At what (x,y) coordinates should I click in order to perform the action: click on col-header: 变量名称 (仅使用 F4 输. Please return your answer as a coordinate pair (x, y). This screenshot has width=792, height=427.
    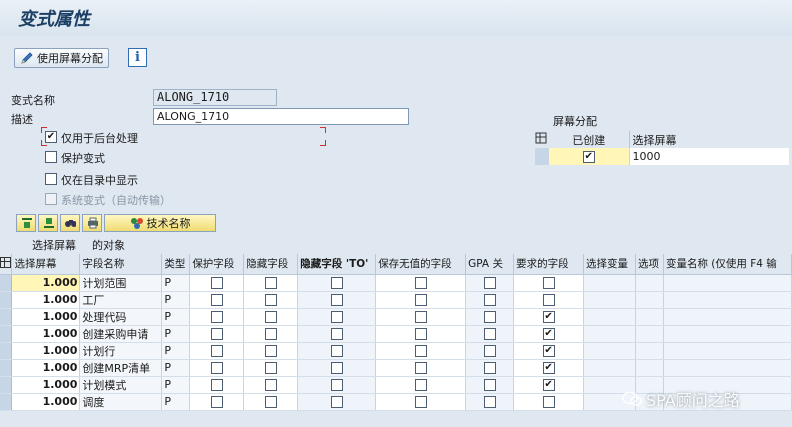
    Looking at the image, I should click on (727, 264).